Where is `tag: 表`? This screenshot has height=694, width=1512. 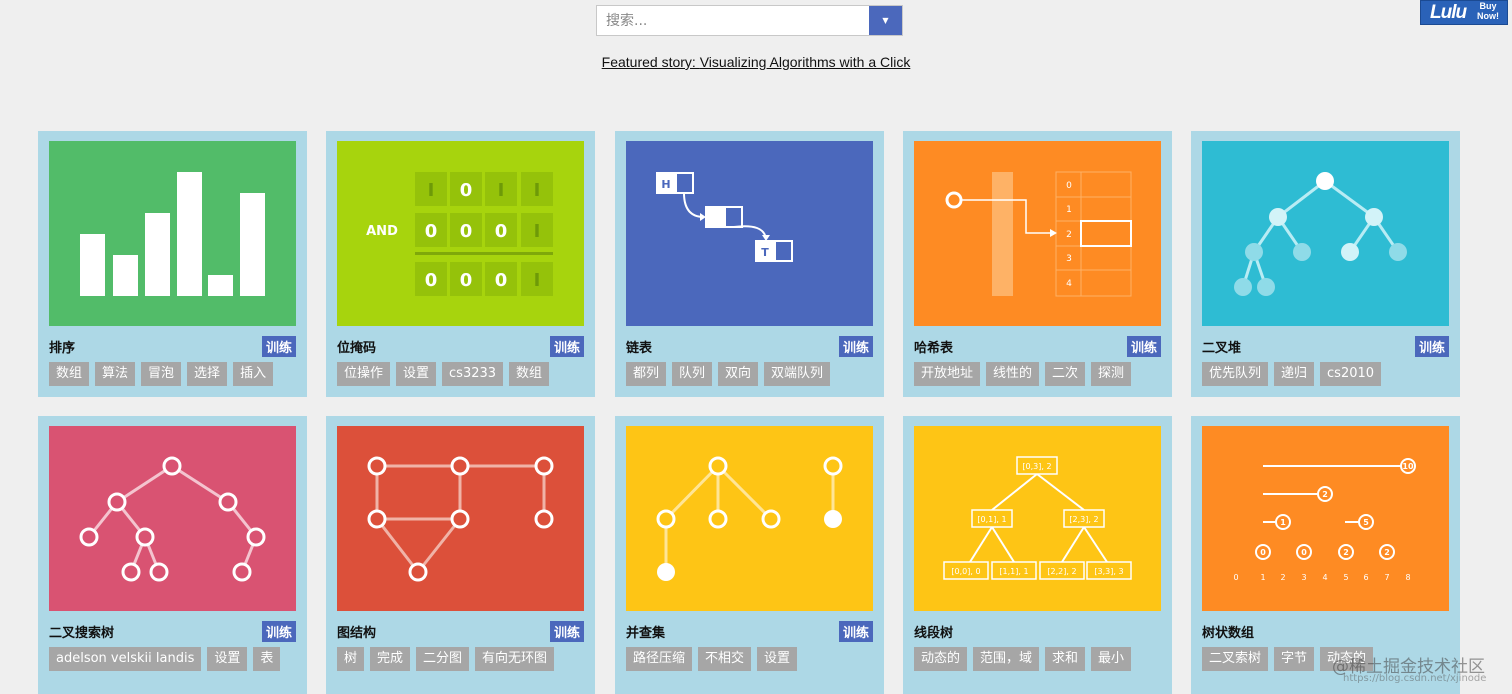
tag: 表 is located at coordinates (267, 659).